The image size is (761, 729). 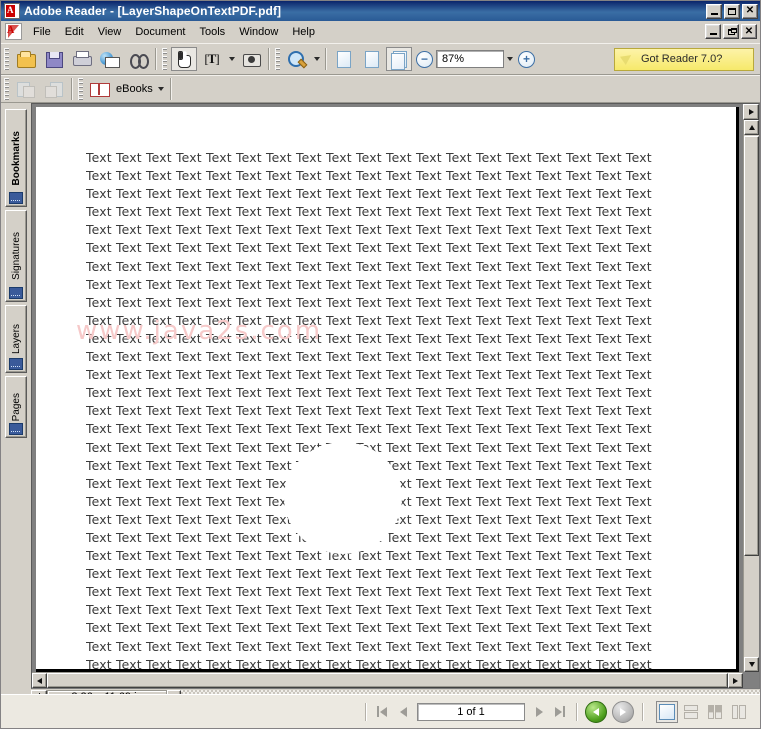 I want to click on continuous-facing-layout-button, so click(x=715, y=712).